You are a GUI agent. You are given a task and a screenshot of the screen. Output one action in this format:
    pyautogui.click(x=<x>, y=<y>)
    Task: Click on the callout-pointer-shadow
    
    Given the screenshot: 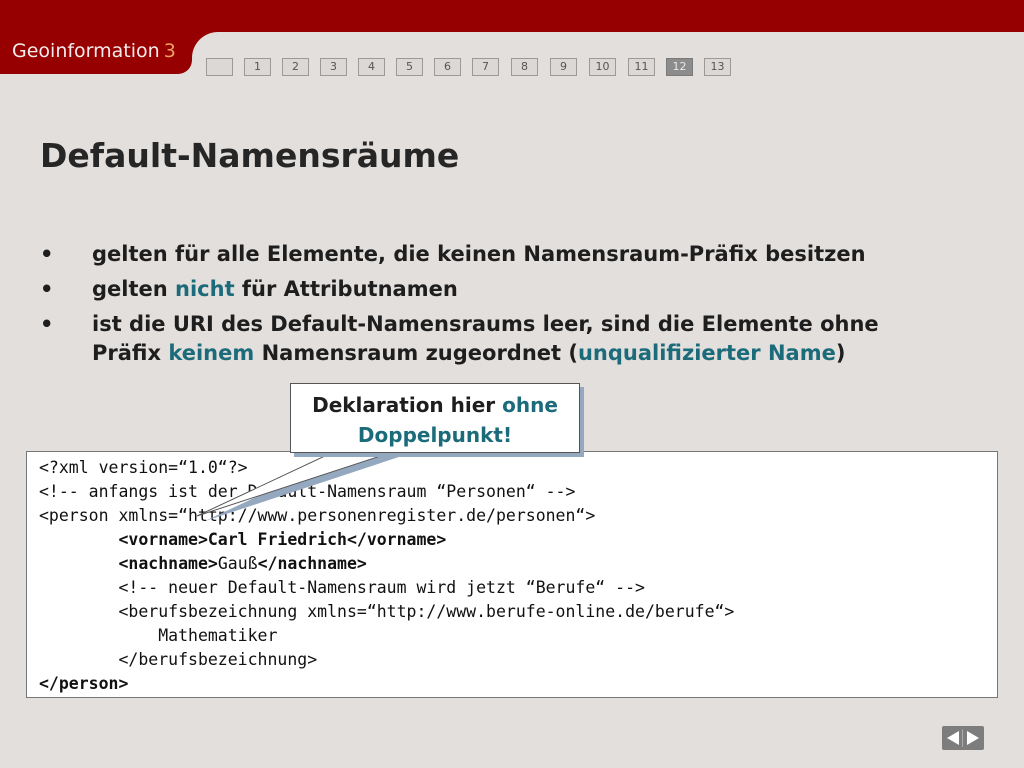 What is the action you would take?
    pyautogui.click(x=309, y=486)
    